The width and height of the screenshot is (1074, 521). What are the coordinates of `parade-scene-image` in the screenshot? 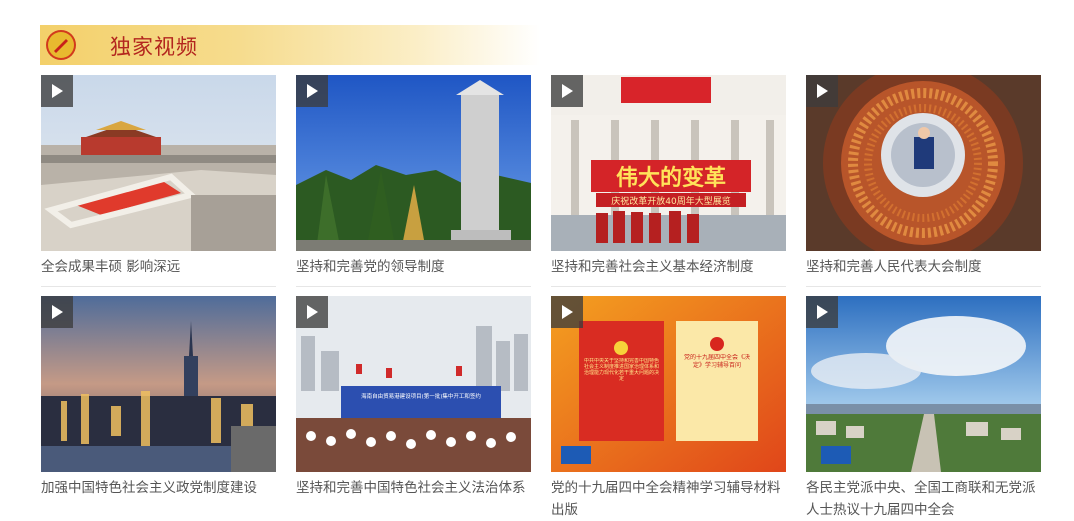 It's located at (158, 163).